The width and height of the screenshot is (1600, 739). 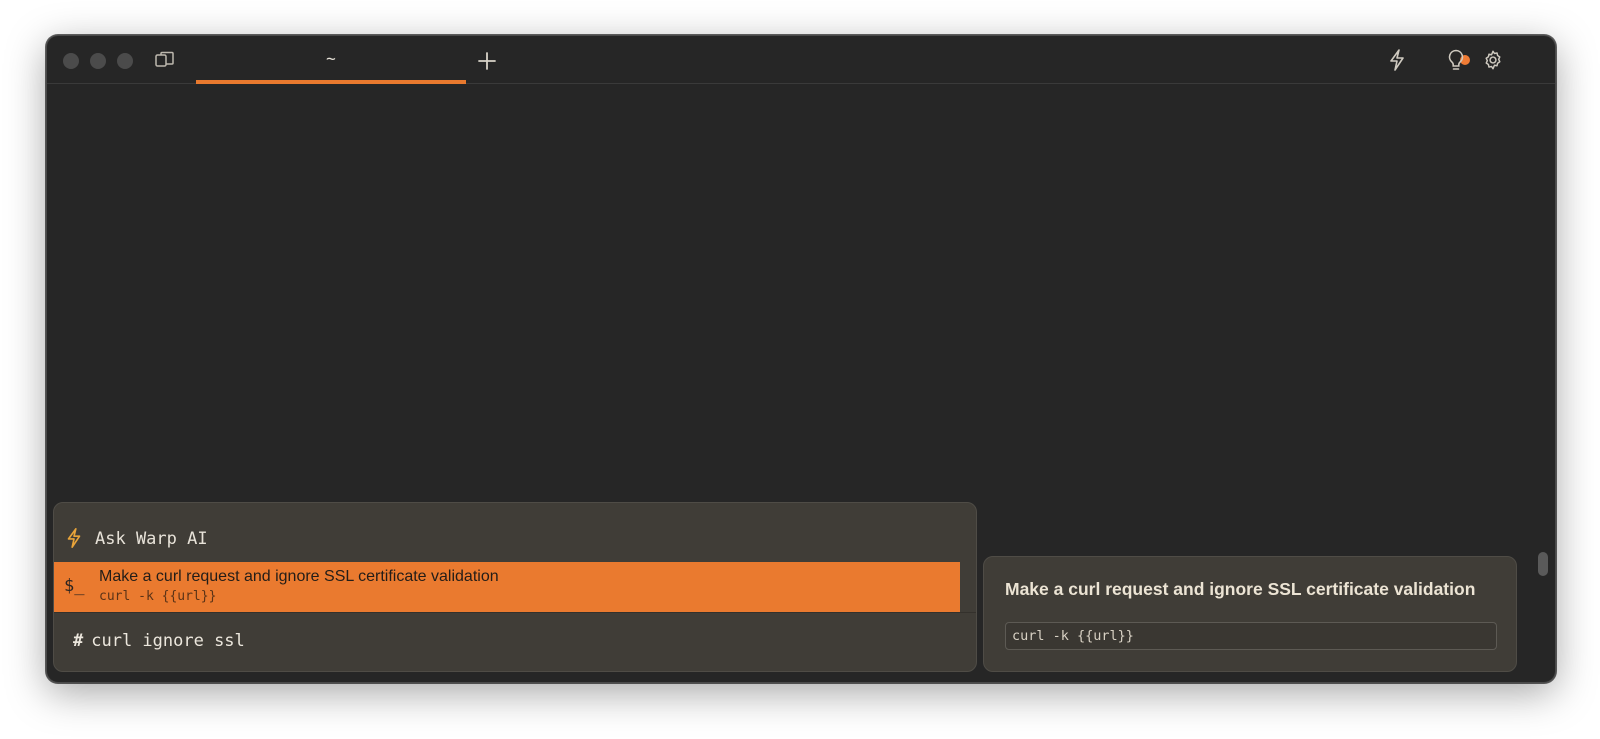 What do you see at coordinates (168, 641) in the screenshot?
I see `input-value: curl ignore ssl` at bounding box center [168, 641].